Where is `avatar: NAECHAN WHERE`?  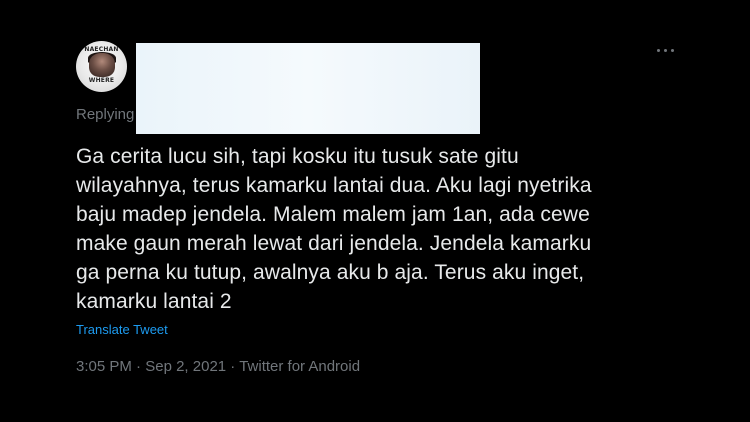 avatar: NAECHAN WHERE is located at coordinates (101, 66).